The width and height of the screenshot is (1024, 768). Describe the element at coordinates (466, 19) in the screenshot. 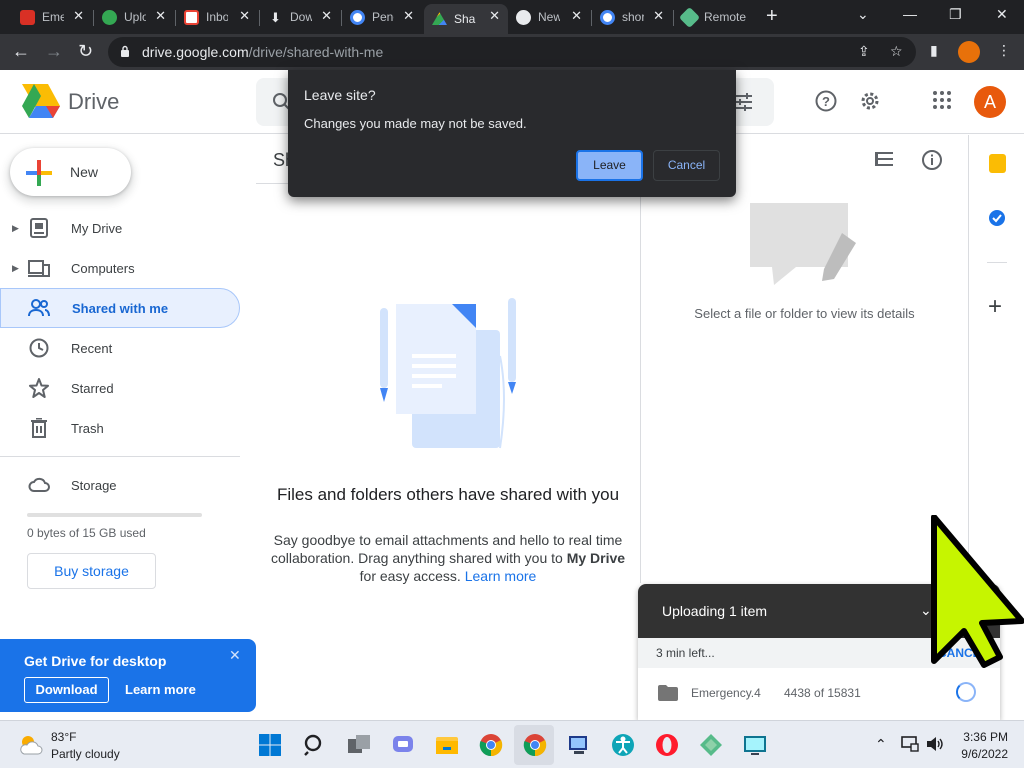

I see `browser-tab-active: Shared ✕` at that location.